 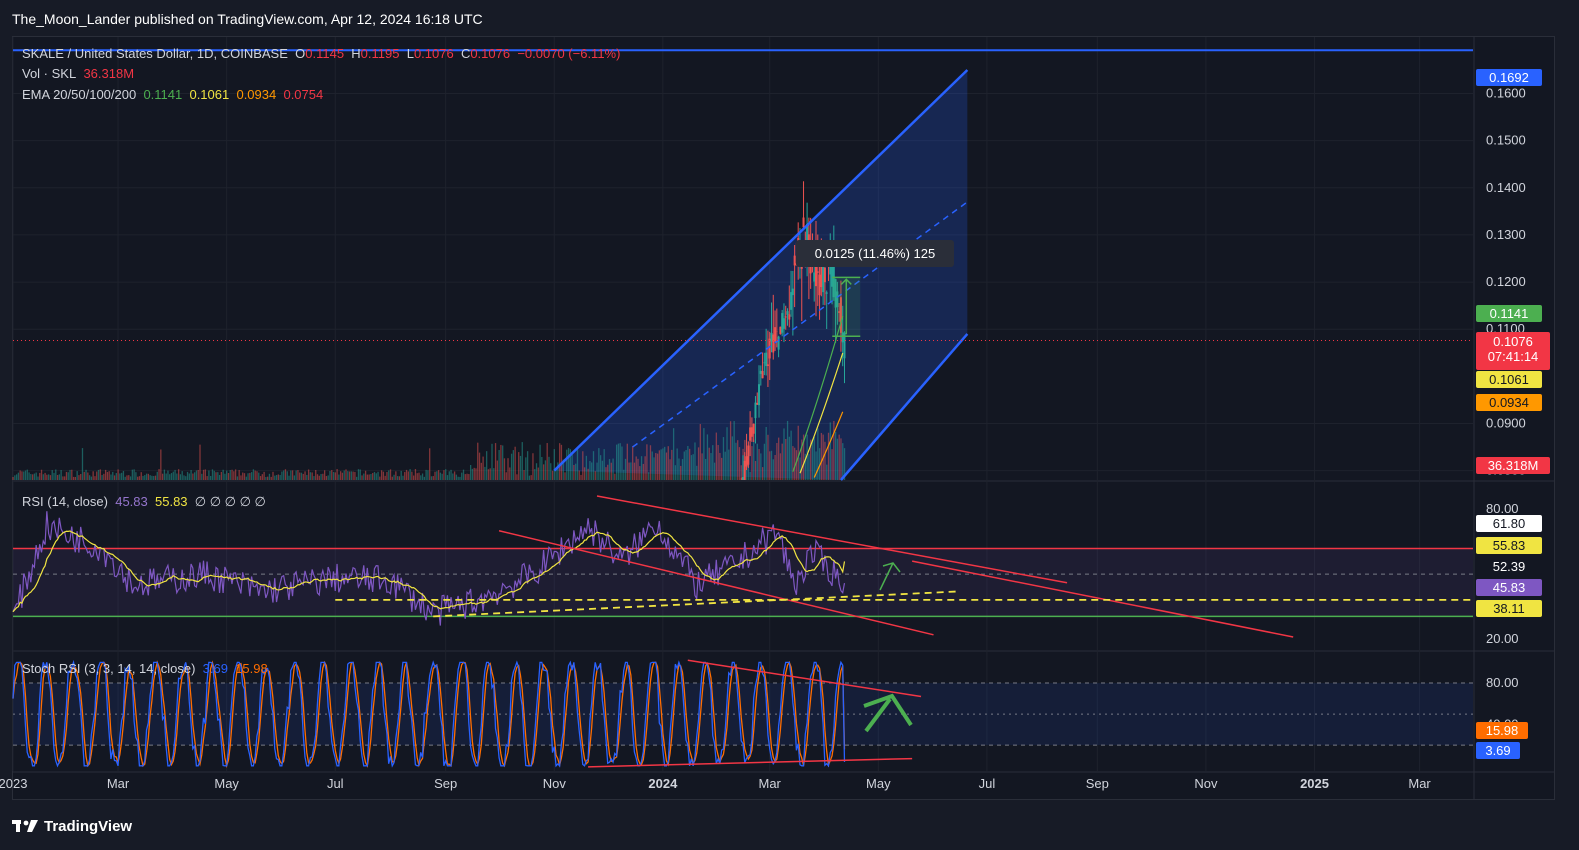 I want to click on price-axis-tick: 0.1600, so click(x=1506, y=93).